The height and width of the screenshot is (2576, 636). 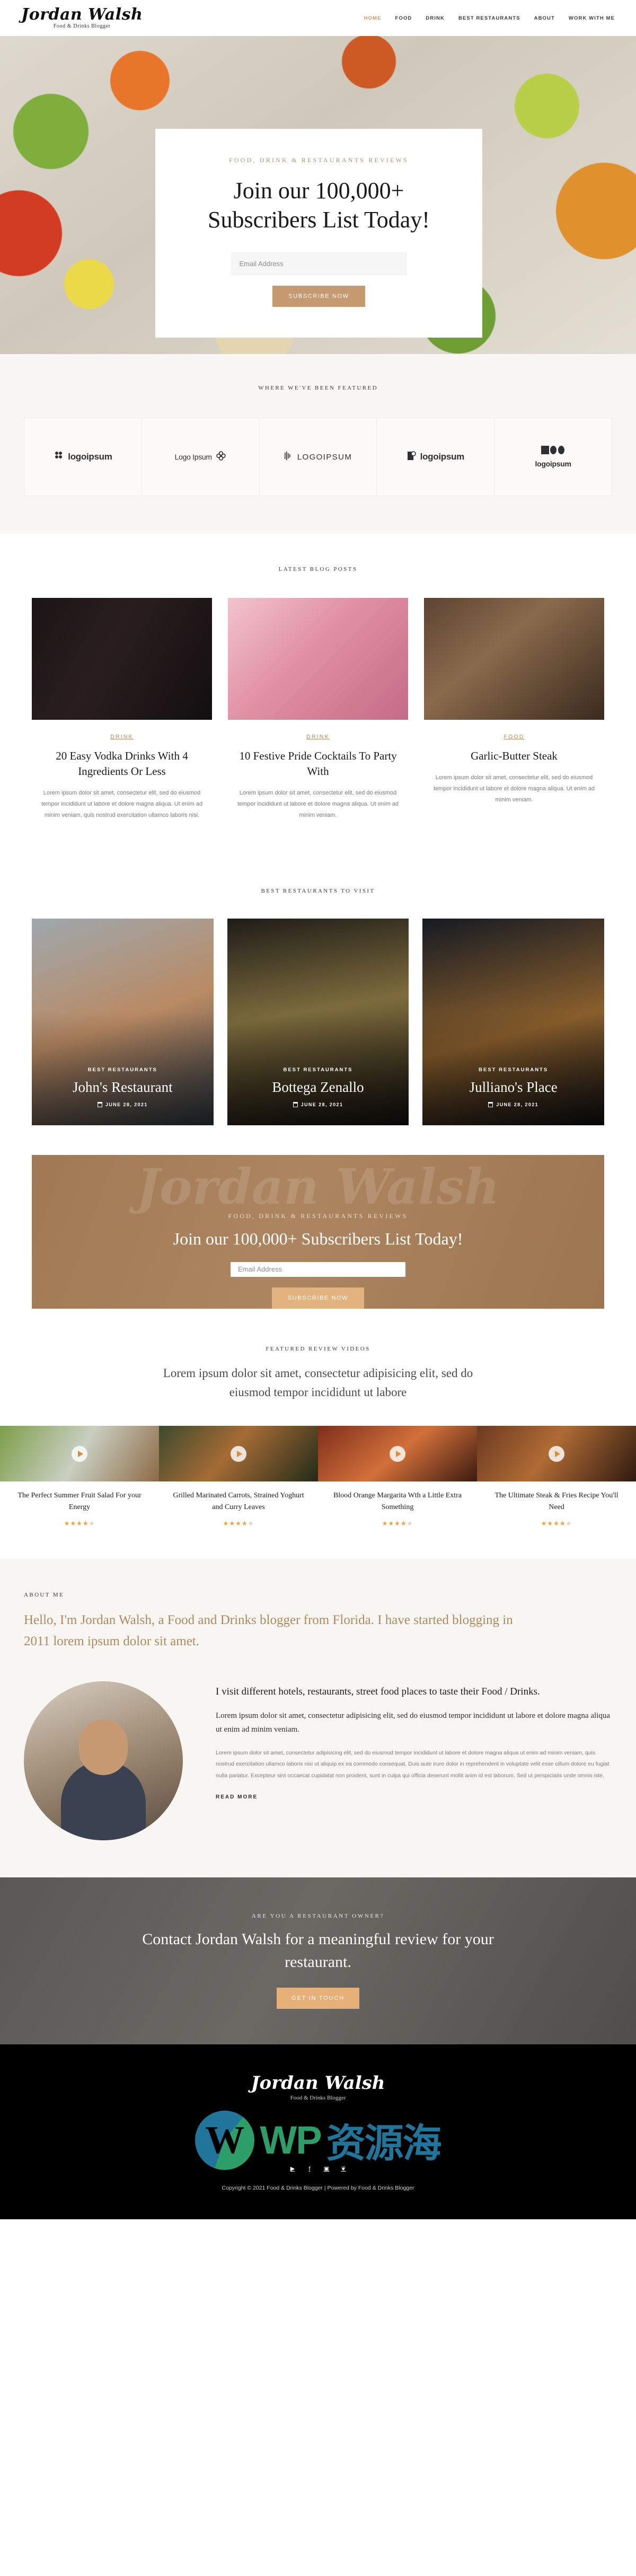 I want to click on wp-watermark-overlay: W WP 资源海, so click(x=318, y=2140).